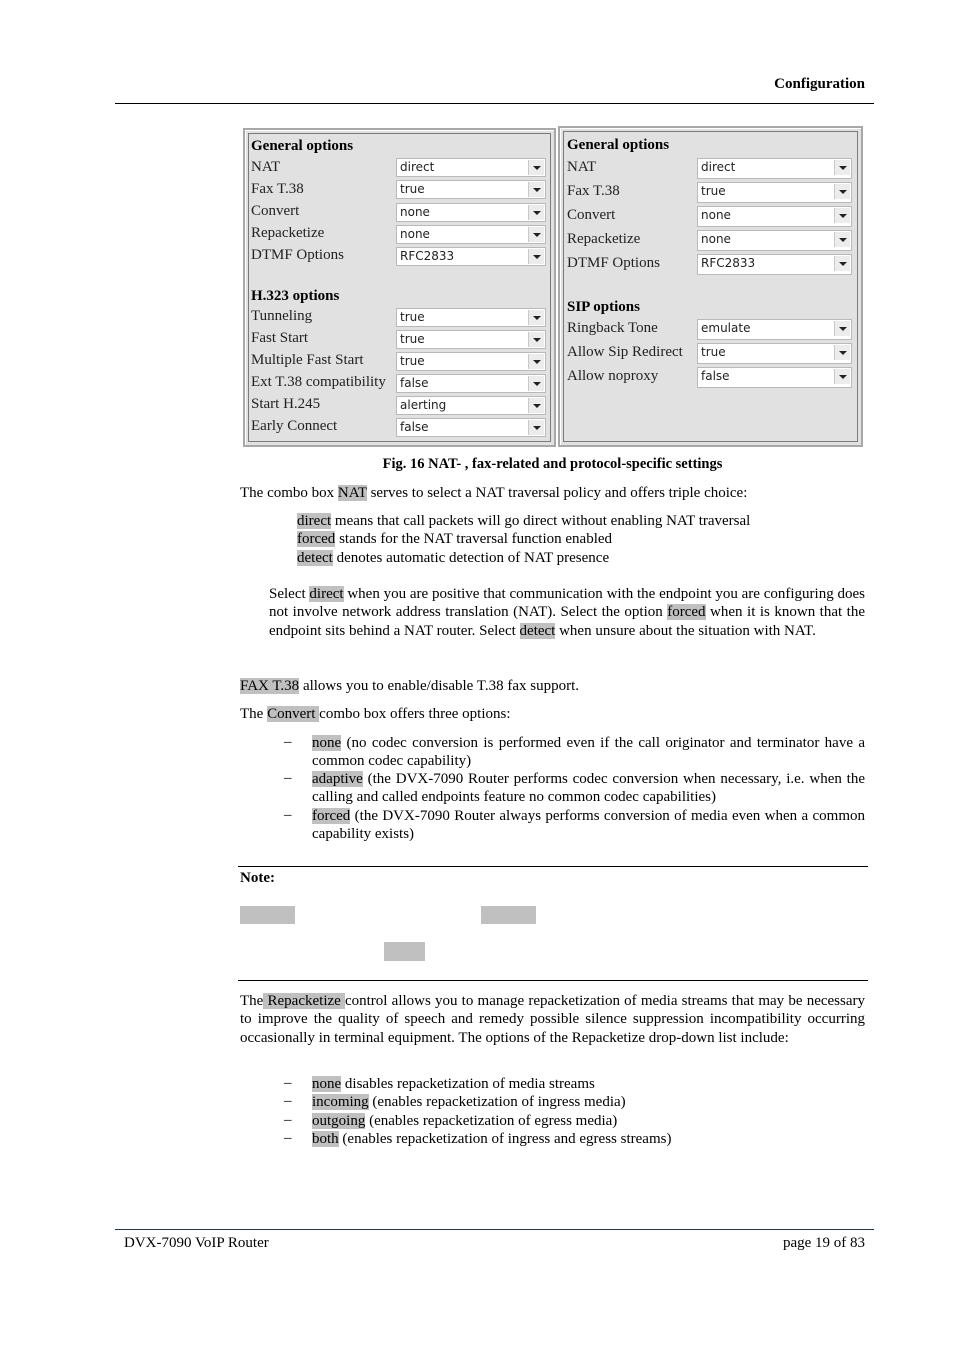 The height and width of the screenshot is (1350, 954). Describe the element at coordinates (494, 103) in the screenshot. I see `header-rule` at that location.